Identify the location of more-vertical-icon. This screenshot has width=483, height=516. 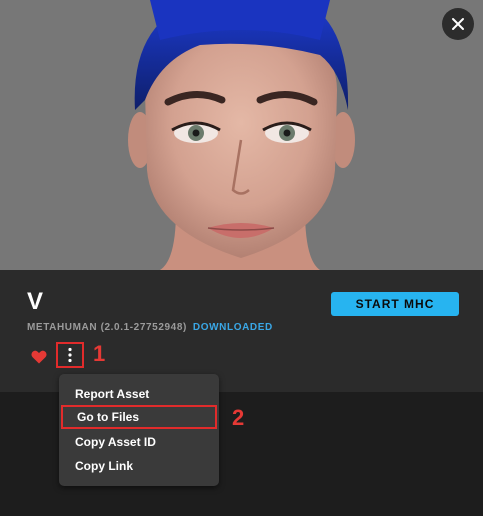
(70, 355).